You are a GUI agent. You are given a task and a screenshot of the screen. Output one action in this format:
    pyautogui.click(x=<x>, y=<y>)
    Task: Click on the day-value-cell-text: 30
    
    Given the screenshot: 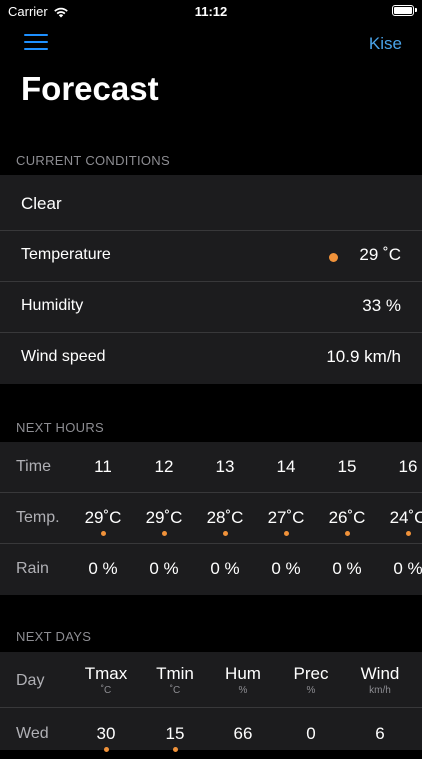 What is the action you would take?
    pyautogui.click(x=106, y=733)
    